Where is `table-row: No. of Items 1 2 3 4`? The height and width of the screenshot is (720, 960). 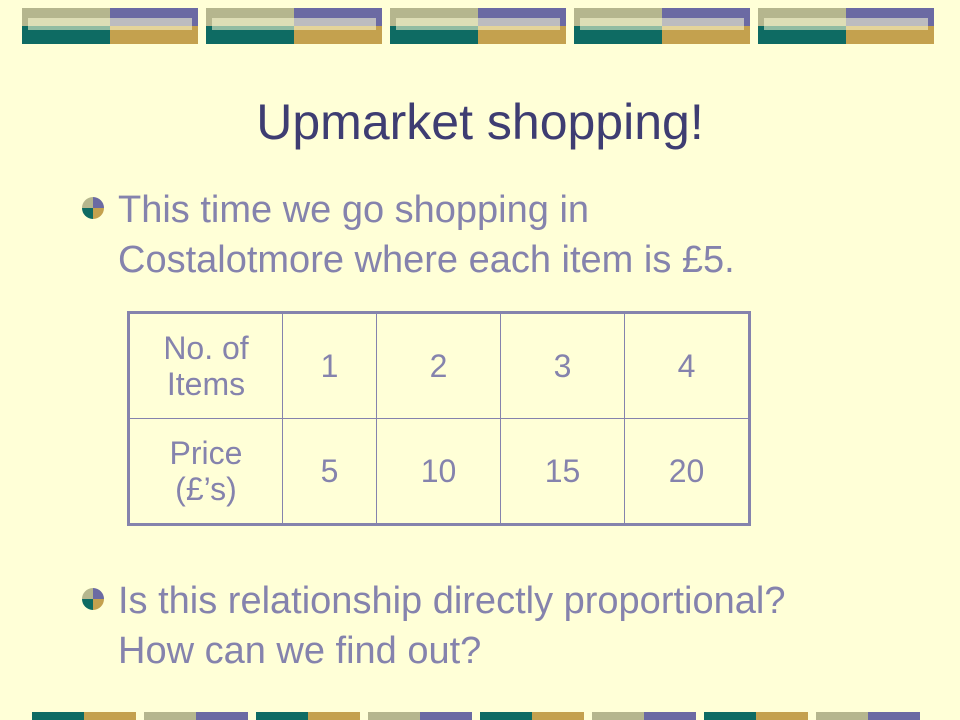 table-row: No. of Items 1 2 3 4 is located at coordinates (439, 365).